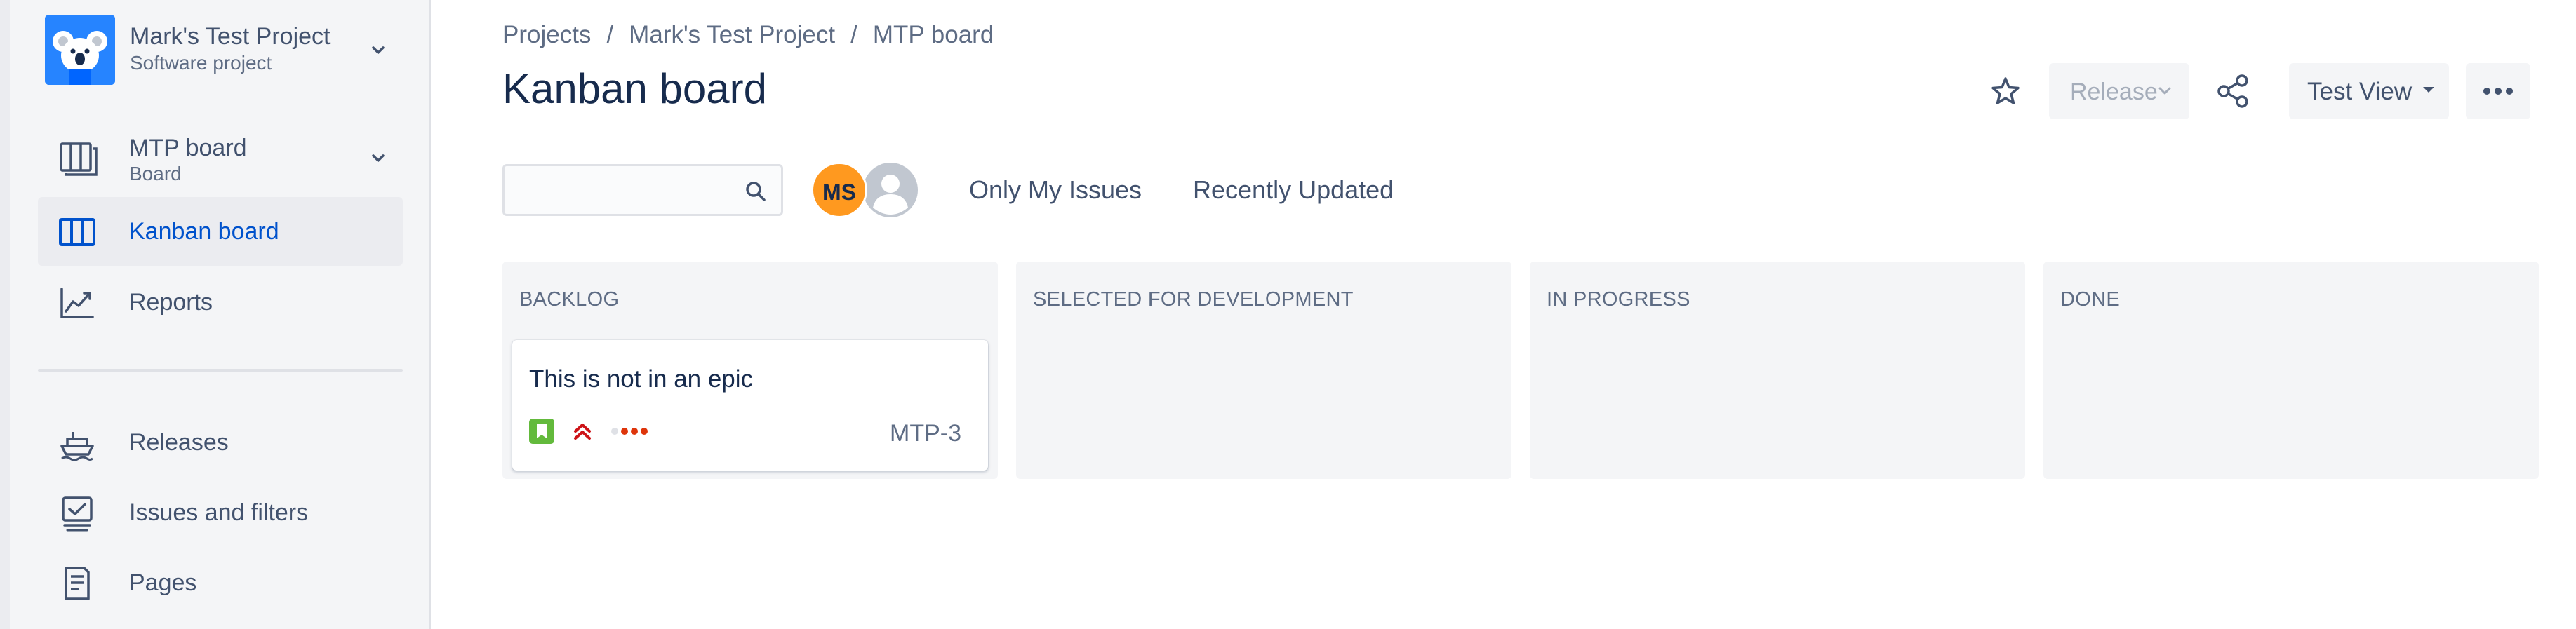 This screenshot has height=629, width=2576. I want to click on page-icon, so click(77, 583).